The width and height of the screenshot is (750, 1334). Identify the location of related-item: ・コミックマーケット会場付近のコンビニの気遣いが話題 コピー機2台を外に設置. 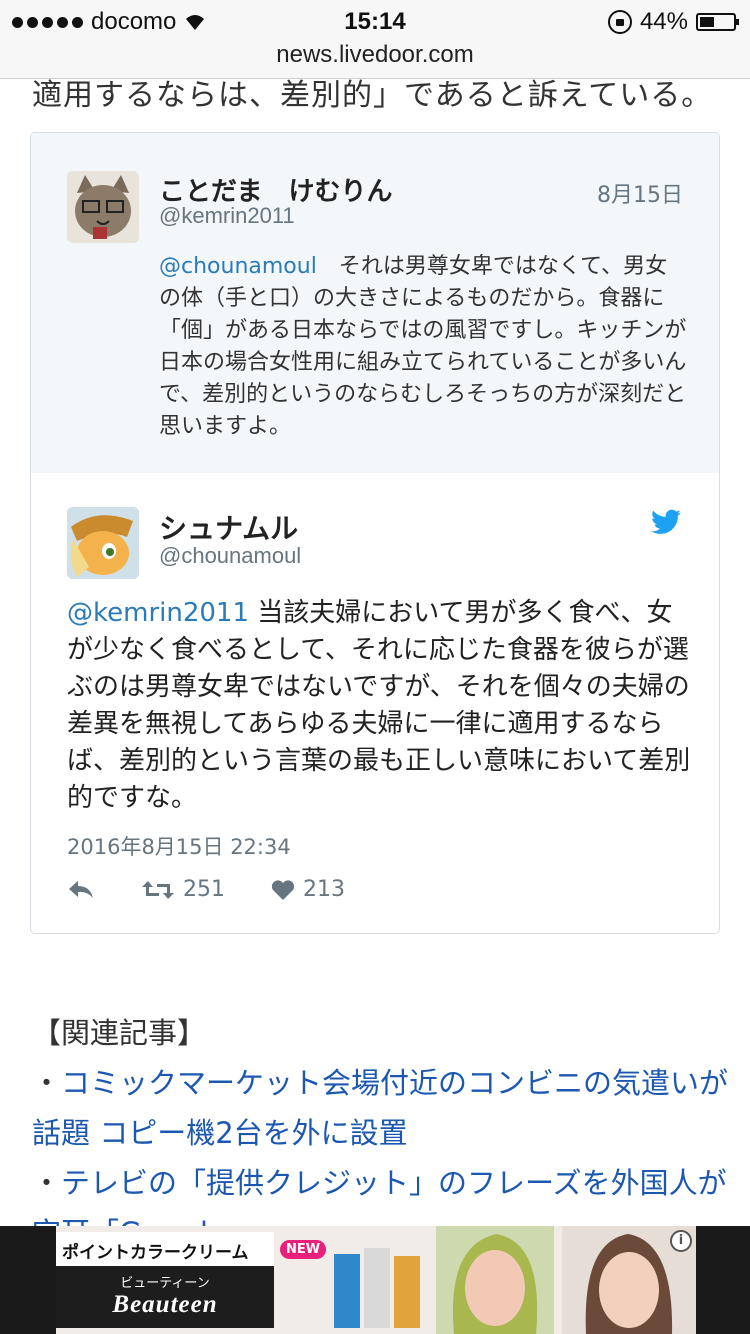
(382, 1108).